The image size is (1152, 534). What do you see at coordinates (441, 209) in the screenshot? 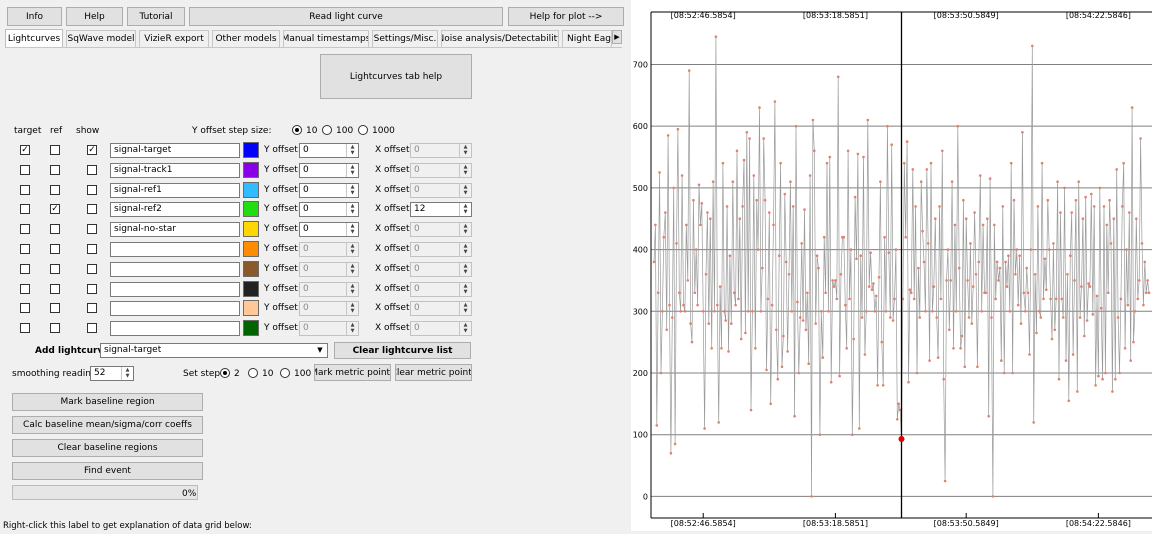
I see `x-offset-spinbox: 12 ▲ ▼` at bounding box center [441, 209].